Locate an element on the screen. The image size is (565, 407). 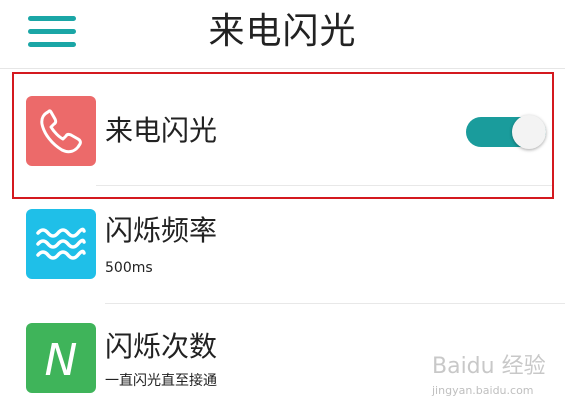
row-divider is located at coordinates (324, 185).